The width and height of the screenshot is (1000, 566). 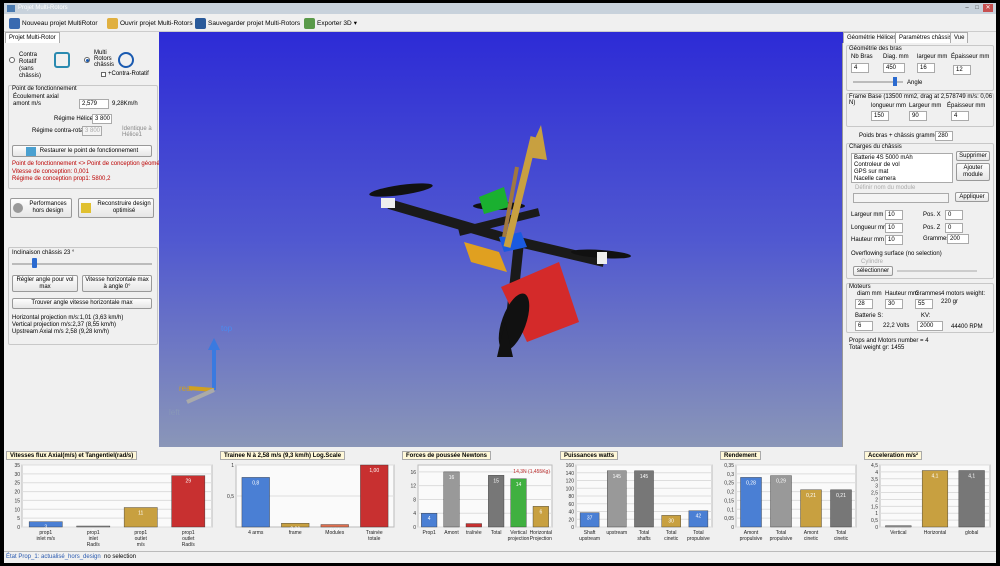 What do you see at coordinates (781, 536) in the screenshot?
I see `category-label: Total propulsive` at bounding box center [781, 536].